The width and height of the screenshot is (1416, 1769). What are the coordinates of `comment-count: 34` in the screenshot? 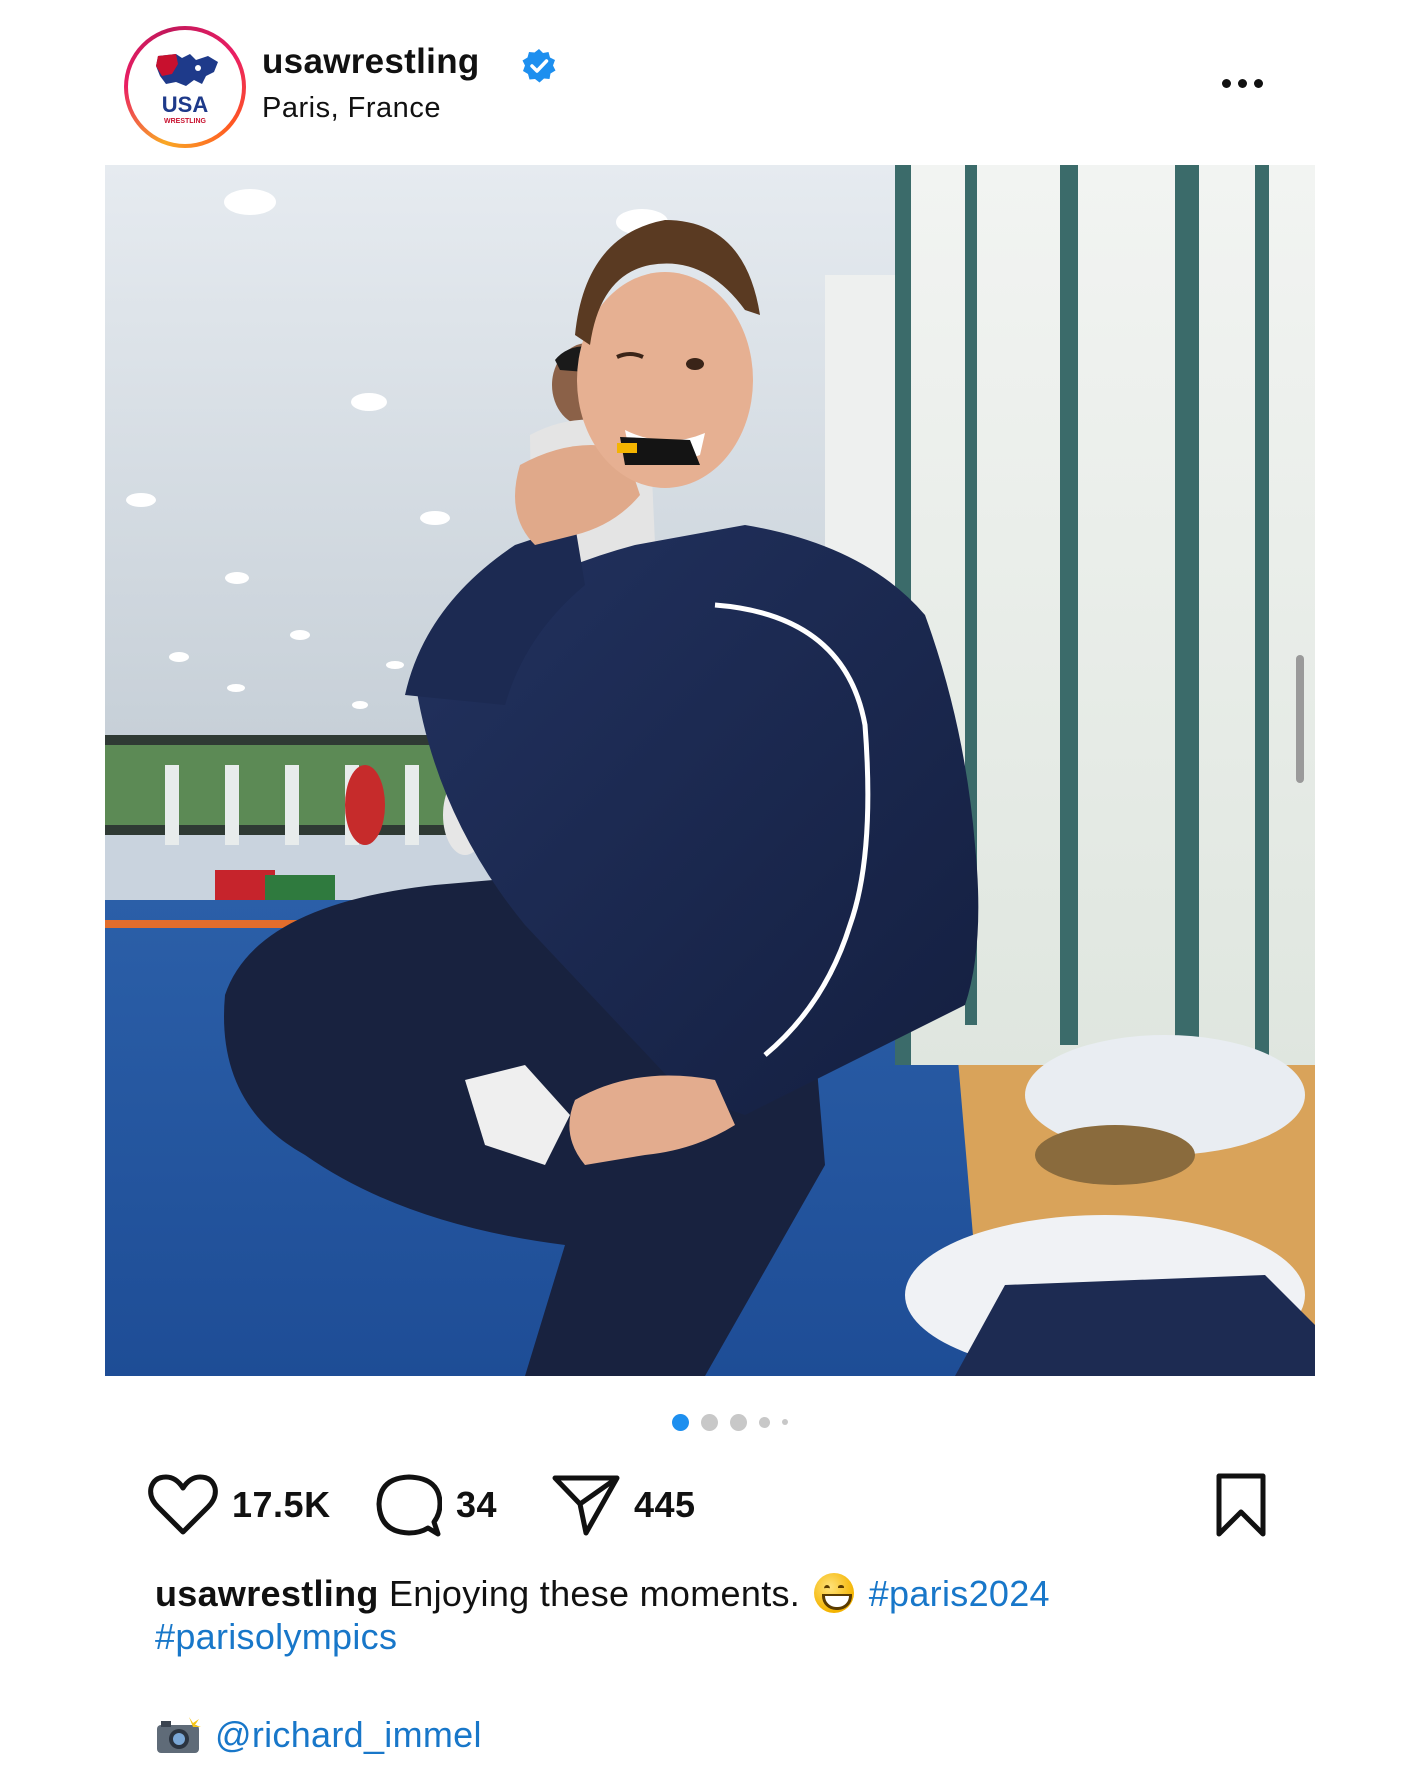 It's located at (477, 1504).